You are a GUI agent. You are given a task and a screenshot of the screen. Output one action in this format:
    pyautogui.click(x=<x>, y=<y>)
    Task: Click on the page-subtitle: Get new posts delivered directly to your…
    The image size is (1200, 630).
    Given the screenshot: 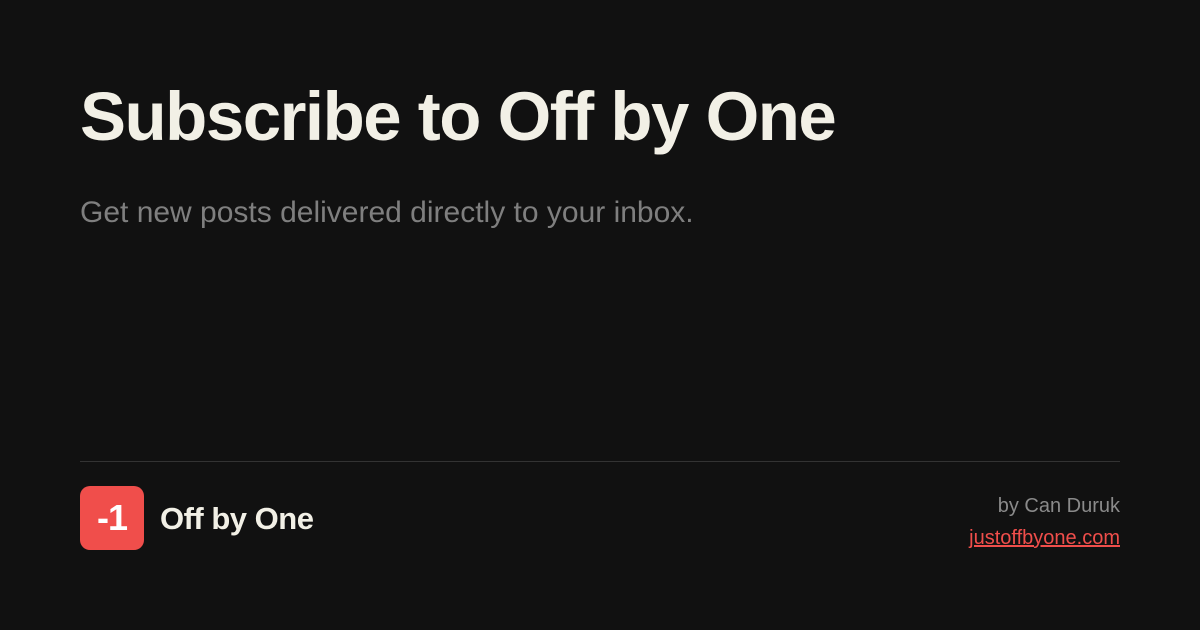 What is the action you would take?
    pyautogui.click(x=387, y=212)
    